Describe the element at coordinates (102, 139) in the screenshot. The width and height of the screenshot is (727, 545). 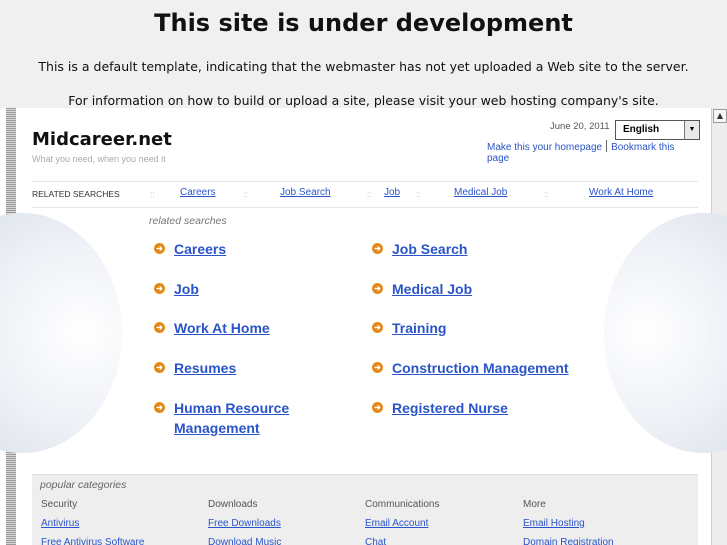
I see `site-logo: Midcareer.net` at that location.